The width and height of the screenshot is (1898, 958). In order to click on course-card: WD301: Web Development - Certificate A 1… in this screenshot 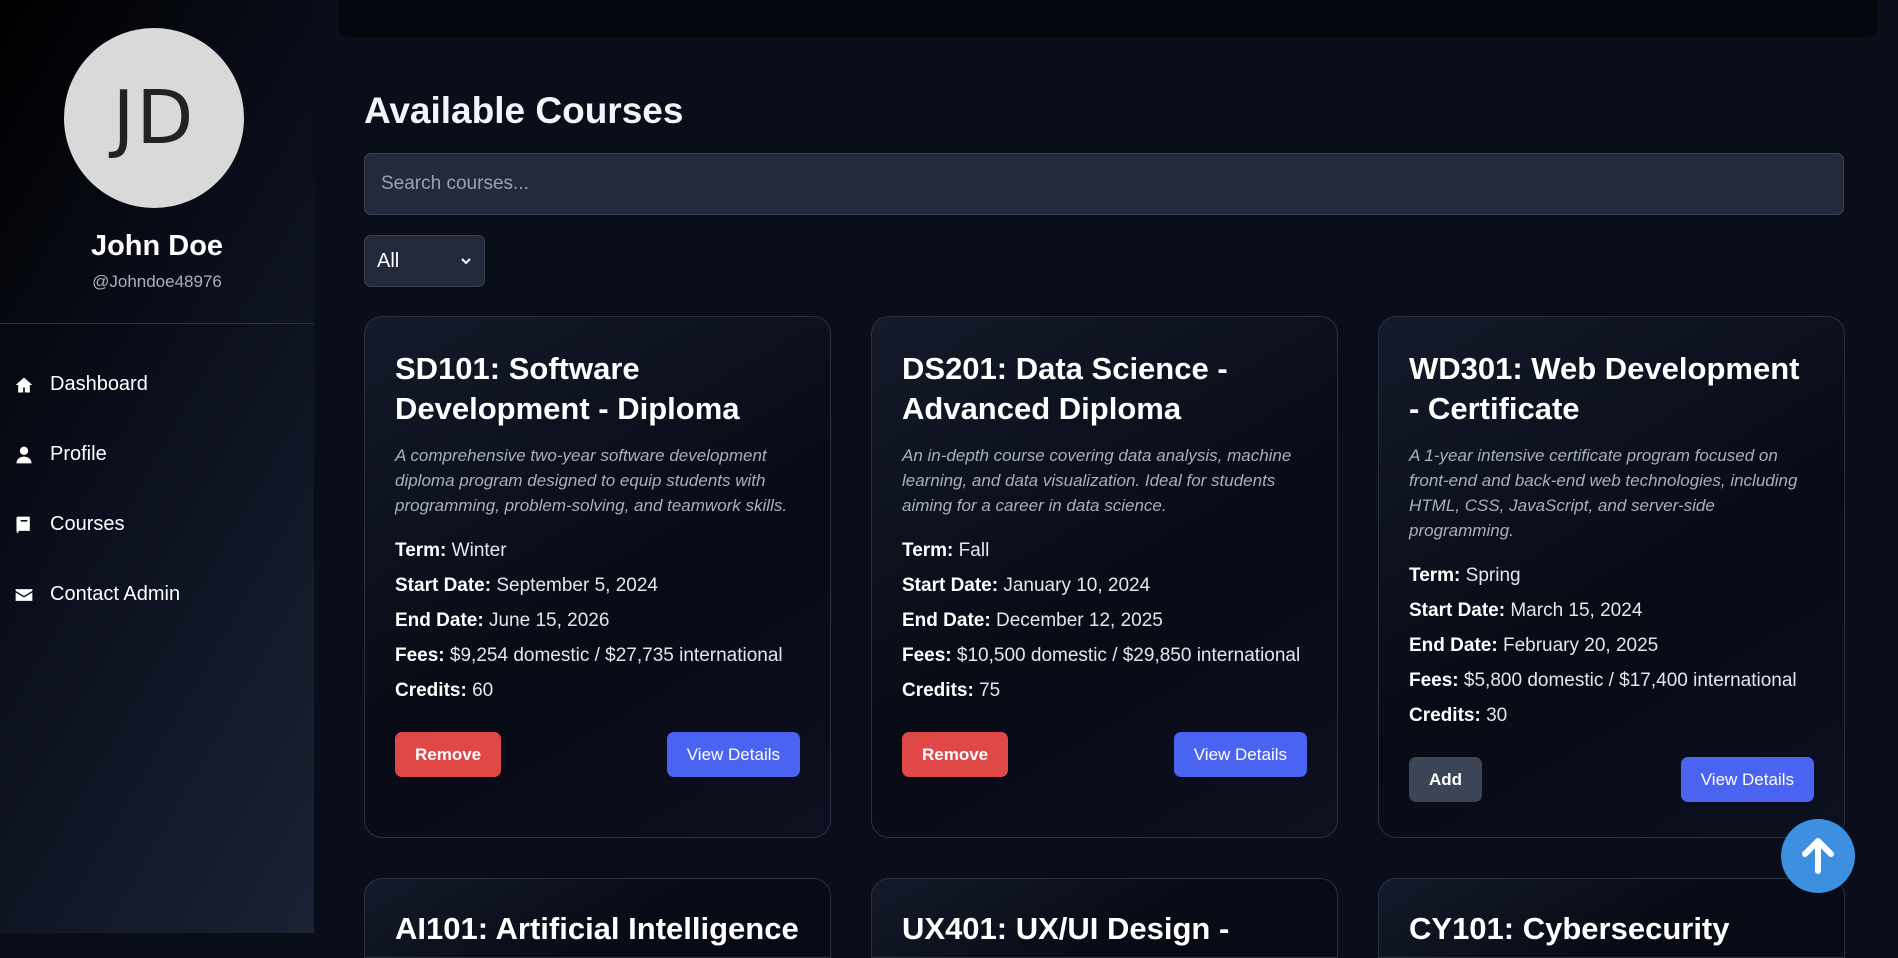, I will do `click(1611, 577)`.